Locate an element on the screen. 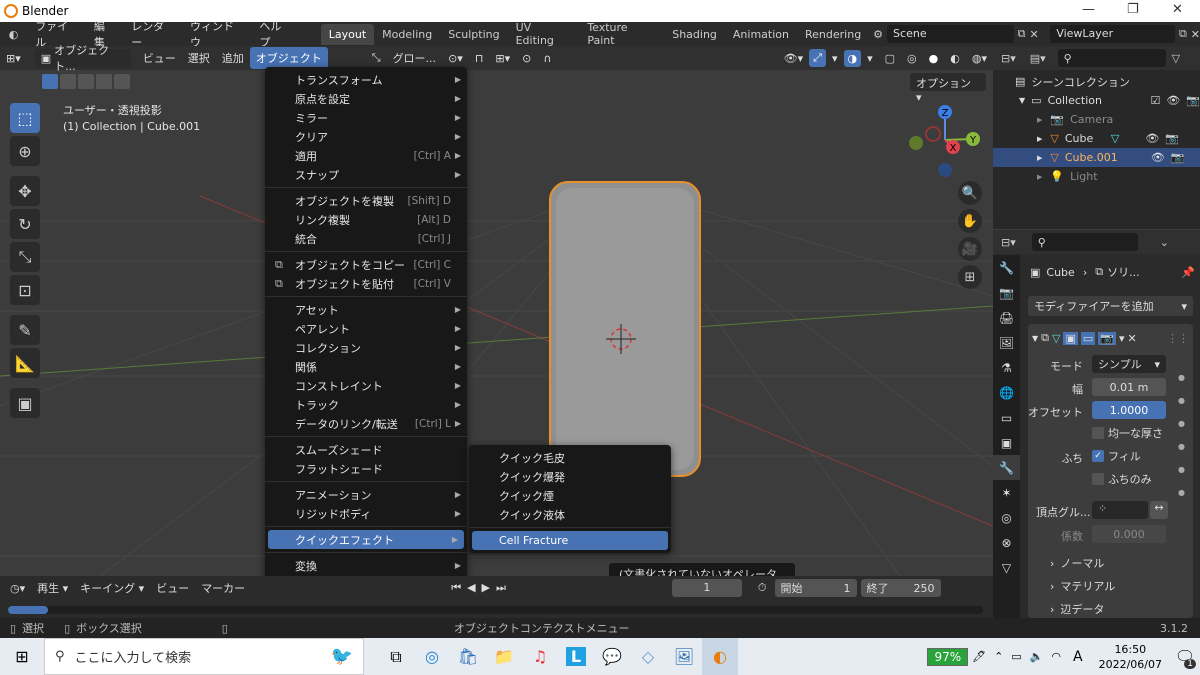 The height and width of the screenshot is (675, 1200). show-in-editmode-icon: ▣ is located at coordinates (1070, 338).